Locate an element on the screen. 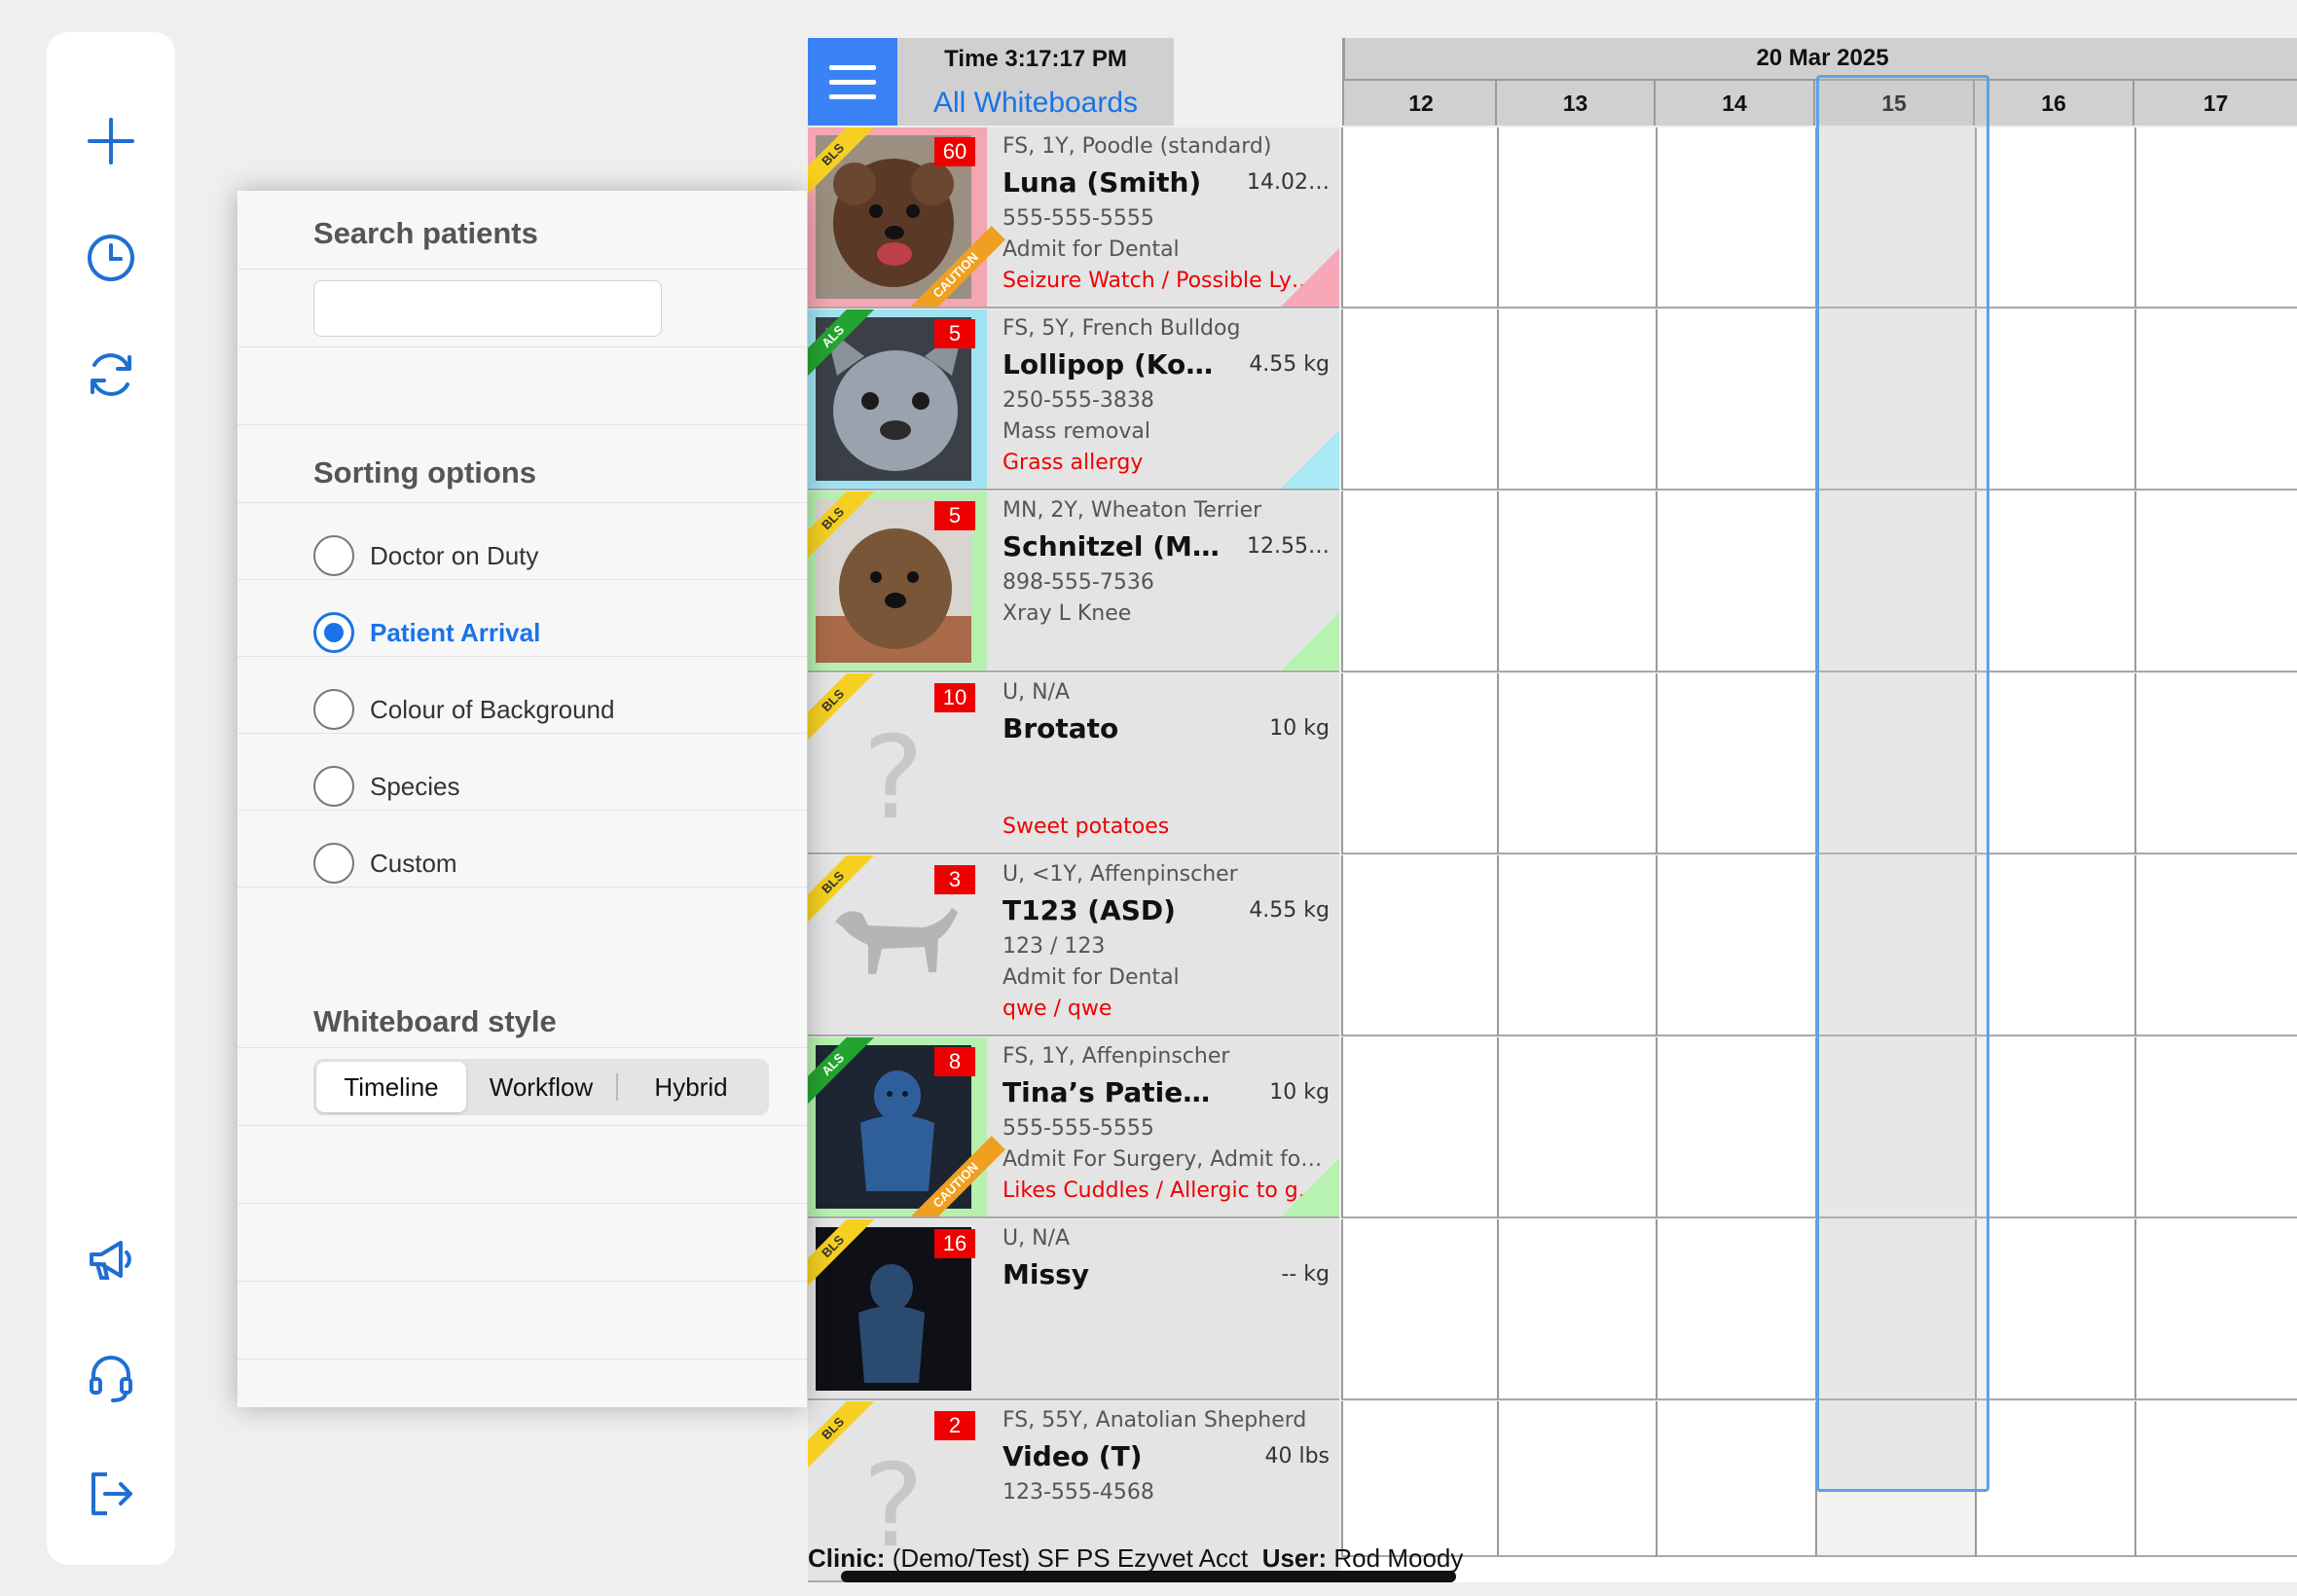 The height and width of the screenshot is (1596, 2297). patient-card: ? BLS 10 U, N/A Brotato 10 kg Sweet potatoes is located at coordinates (1073, 764).